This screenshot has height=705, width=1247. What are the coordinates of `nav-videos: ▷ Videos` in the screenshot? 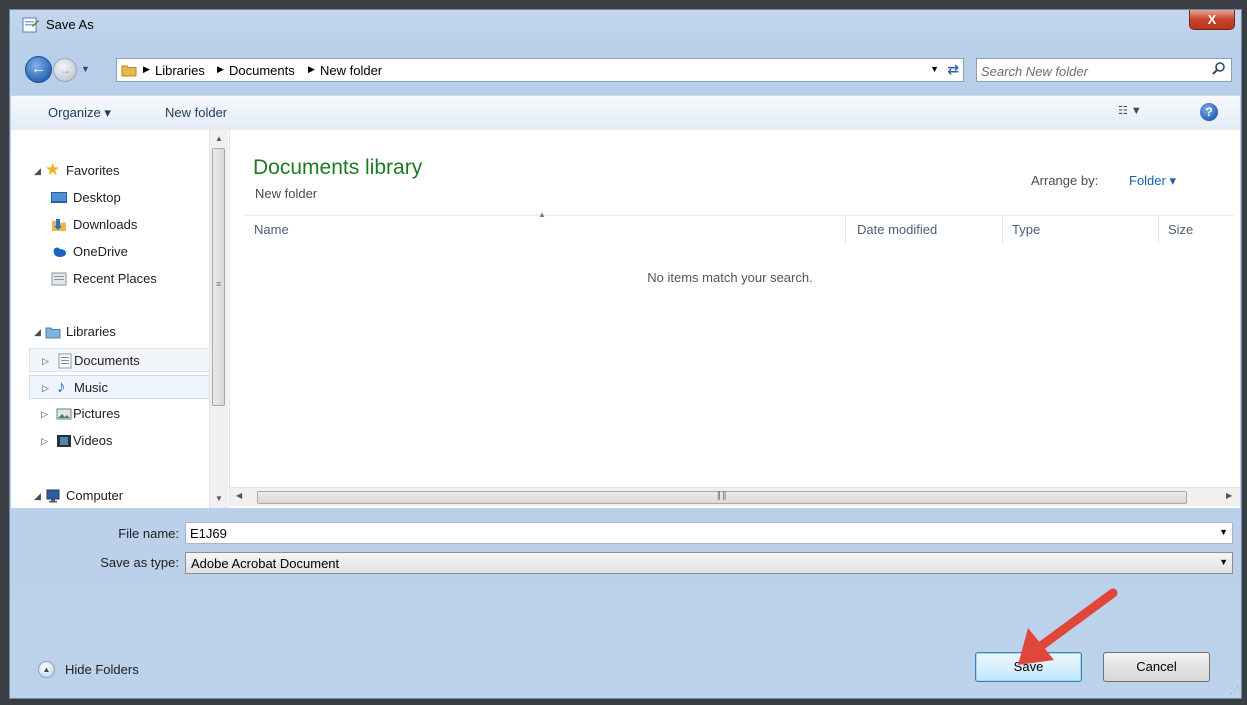 It's located at (121, 441).